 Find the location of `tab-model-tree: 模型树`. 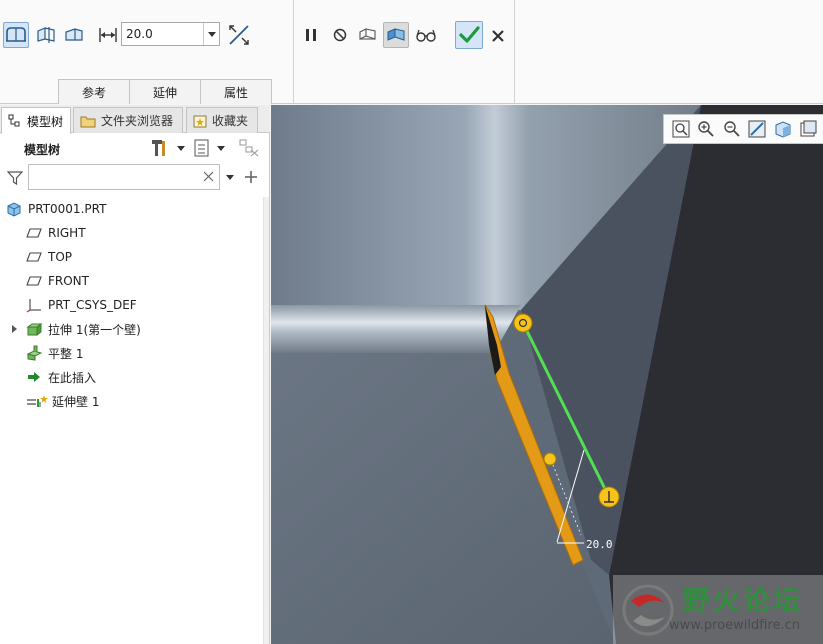

tab-model-tree: 模型树 is located at coordinates (36, 120).